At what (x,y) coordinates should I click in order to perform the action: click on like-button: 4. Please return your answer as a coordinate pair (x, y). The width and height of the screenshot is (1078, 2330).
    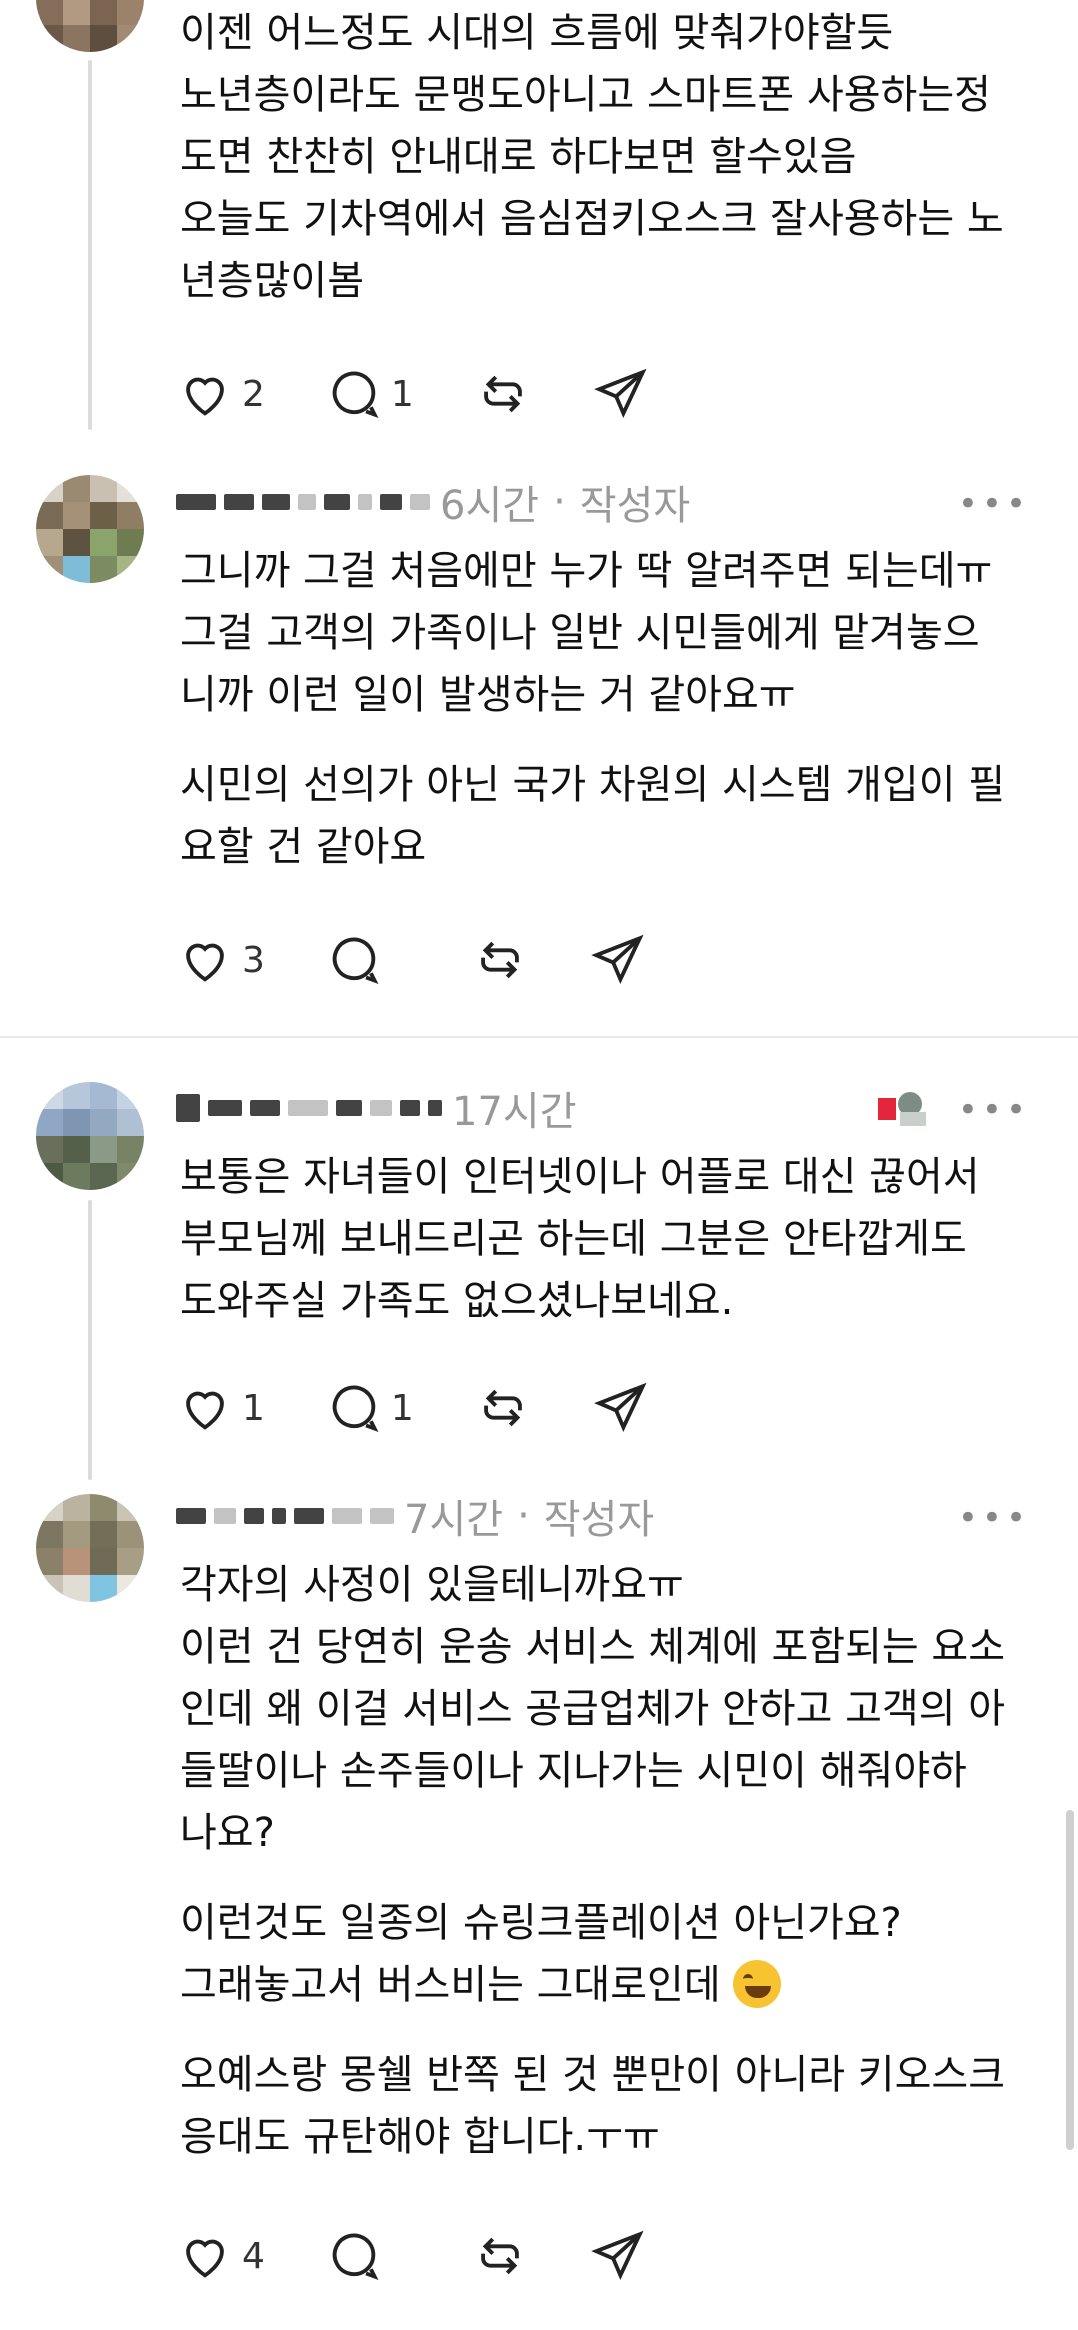
    Looking at the image, I should click on (220, 2256).